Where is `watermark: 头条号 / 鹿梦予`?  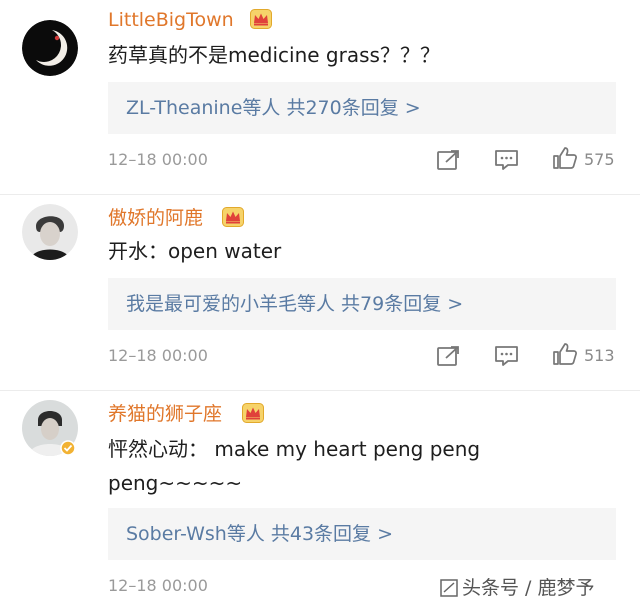 watermark: 头条号 / 鹿梦予 is located at coordinates (517, 588).